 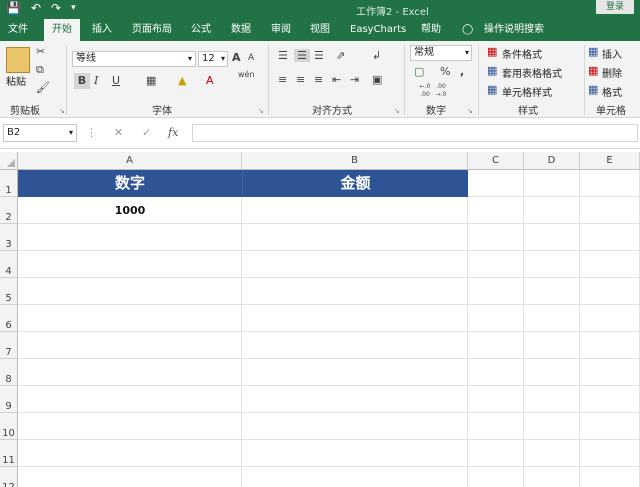 I want to click on cell-c4, so click(x=496, y=264).